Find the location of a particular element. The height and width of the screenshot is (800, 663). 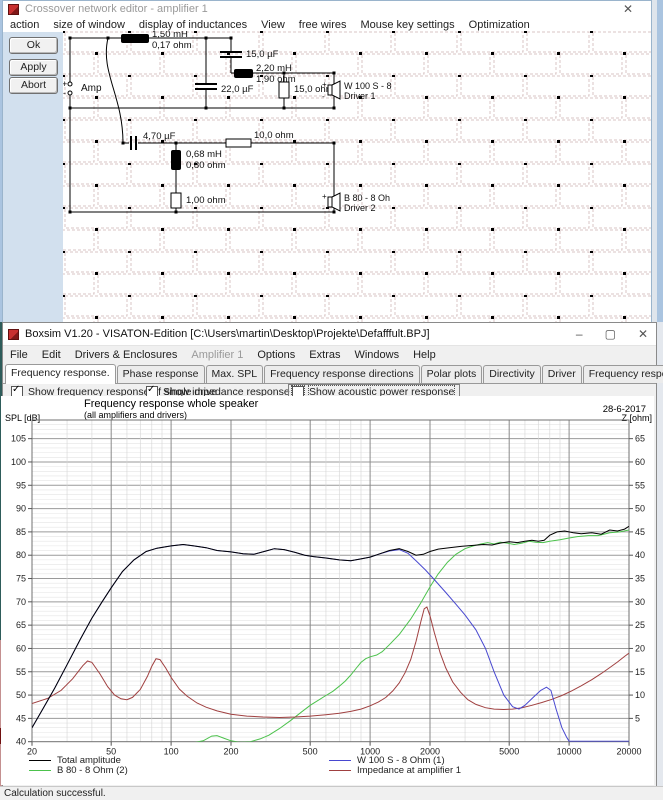

menu-item: action is located at coordinates (24, 25).